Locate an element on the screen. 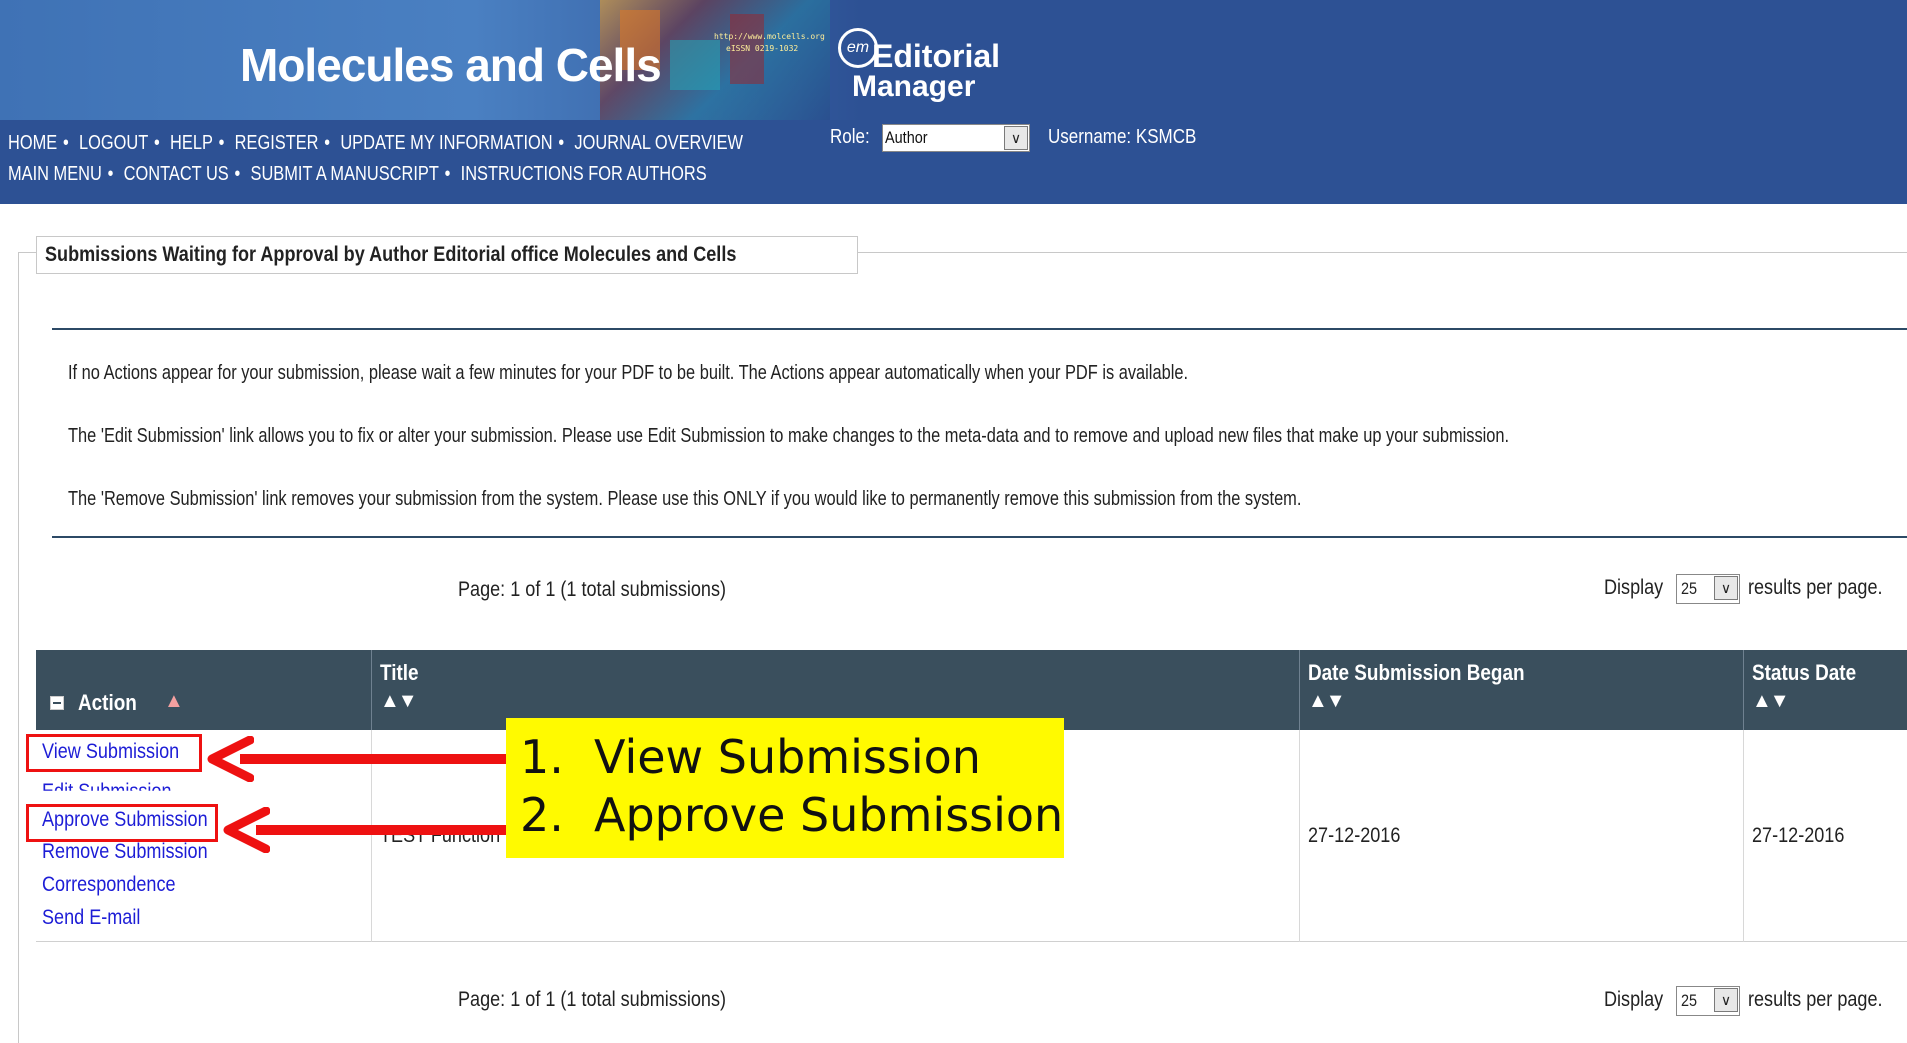 Image resolution: width=1907 pixels, height=1043 pixels. sort-up-icon: ▲ is located at coordinates (174, 701).